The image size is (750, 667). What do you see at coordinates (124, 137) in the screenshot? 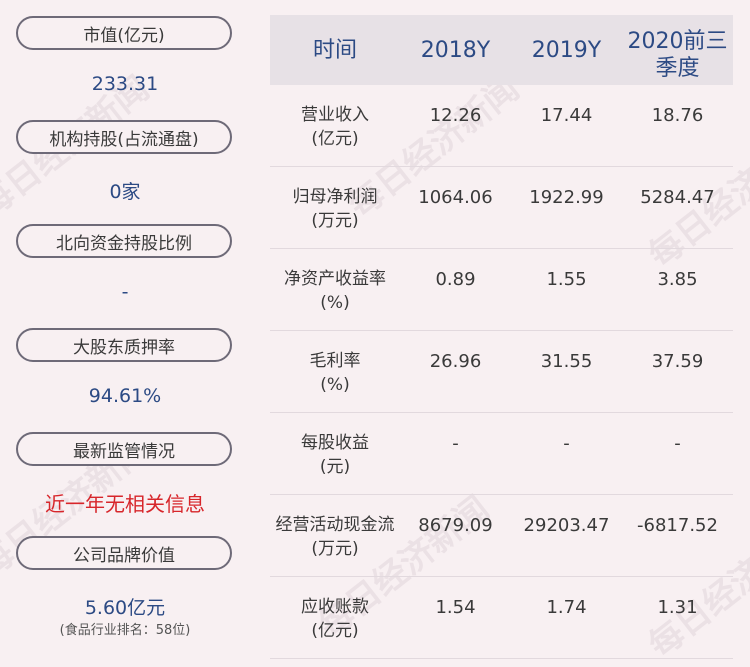
I see `institutional-holding-label: 机构持股(占流通盘)` at bounding box center [124, 137].